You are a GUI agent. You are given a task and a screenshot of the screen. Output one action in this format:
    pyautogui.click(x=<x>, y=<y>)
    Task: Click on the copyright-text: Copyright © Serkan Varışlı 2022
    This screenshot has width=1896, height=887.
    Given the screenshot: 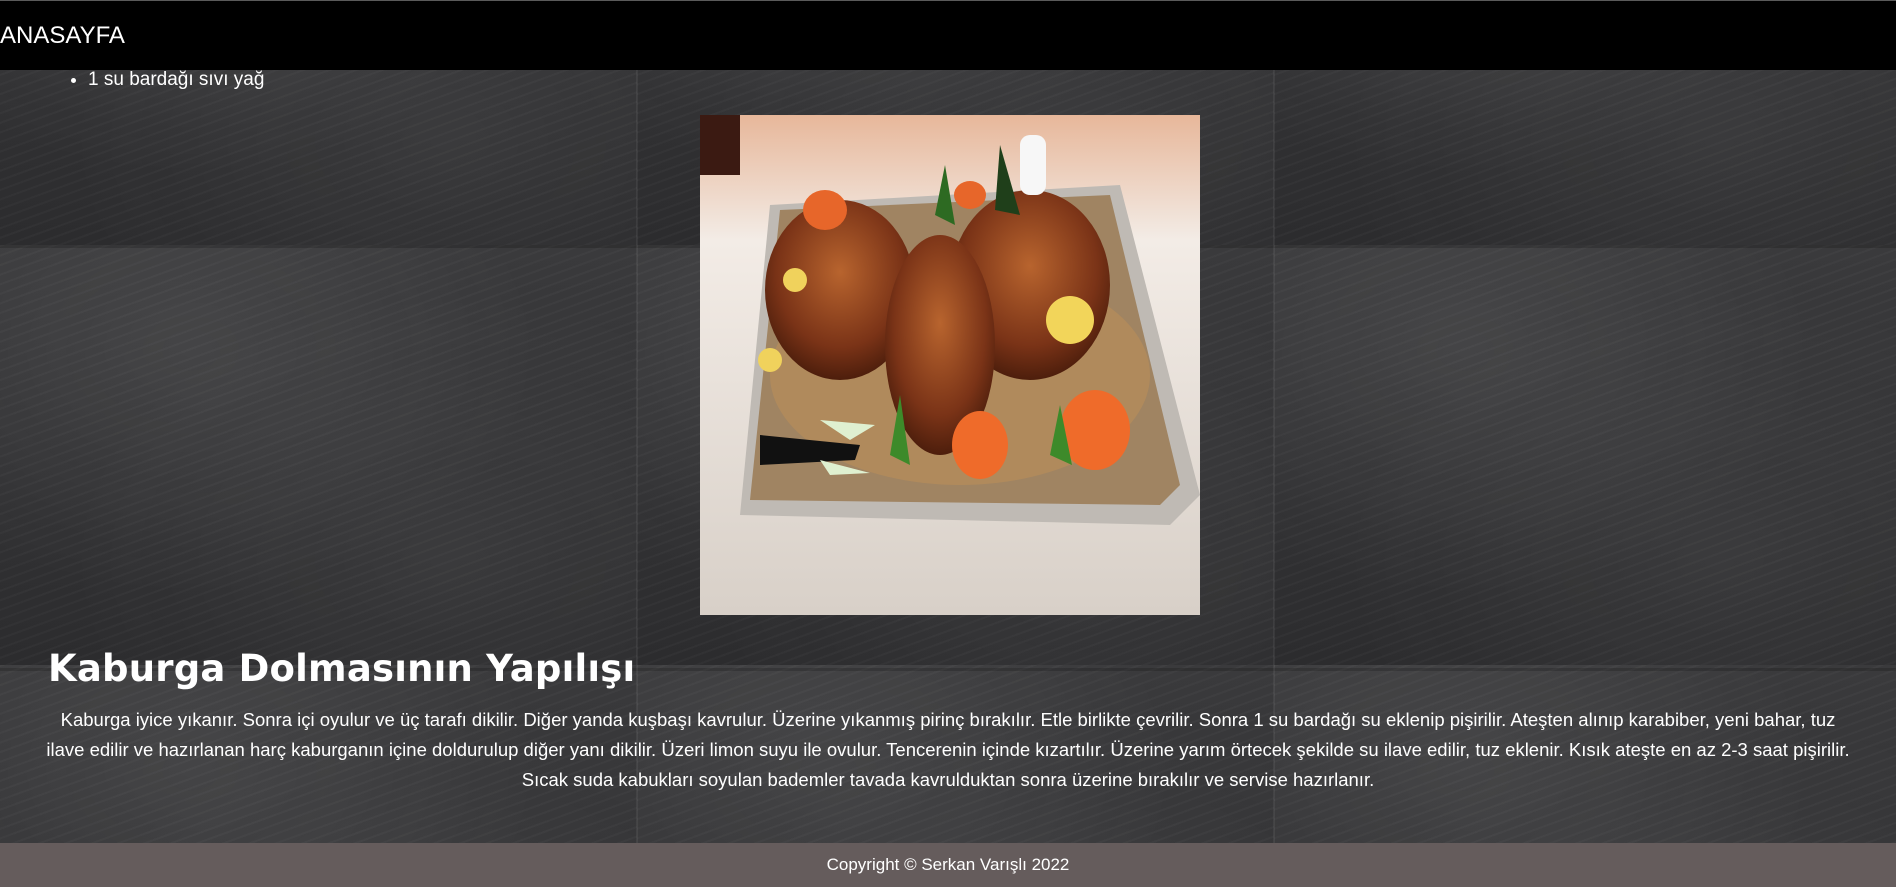 What is the action you would take?
    pyautogui.click(x=948, y=864)
    